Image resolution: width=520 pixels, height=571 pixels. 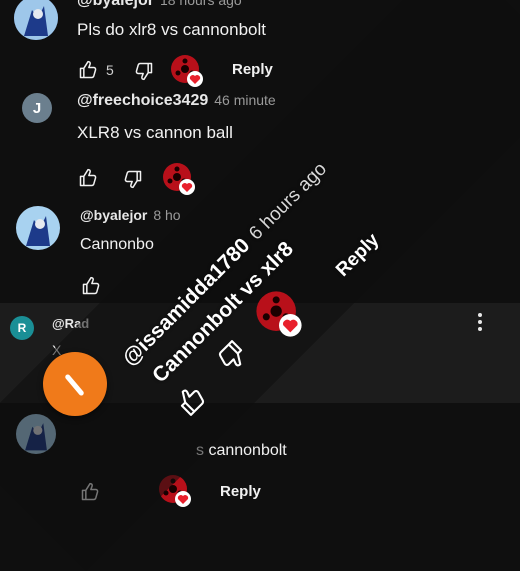 What do you see at coordinates (37, 108) in the screenshot?
I see `avatar: J` at bounding box center [37, 108].